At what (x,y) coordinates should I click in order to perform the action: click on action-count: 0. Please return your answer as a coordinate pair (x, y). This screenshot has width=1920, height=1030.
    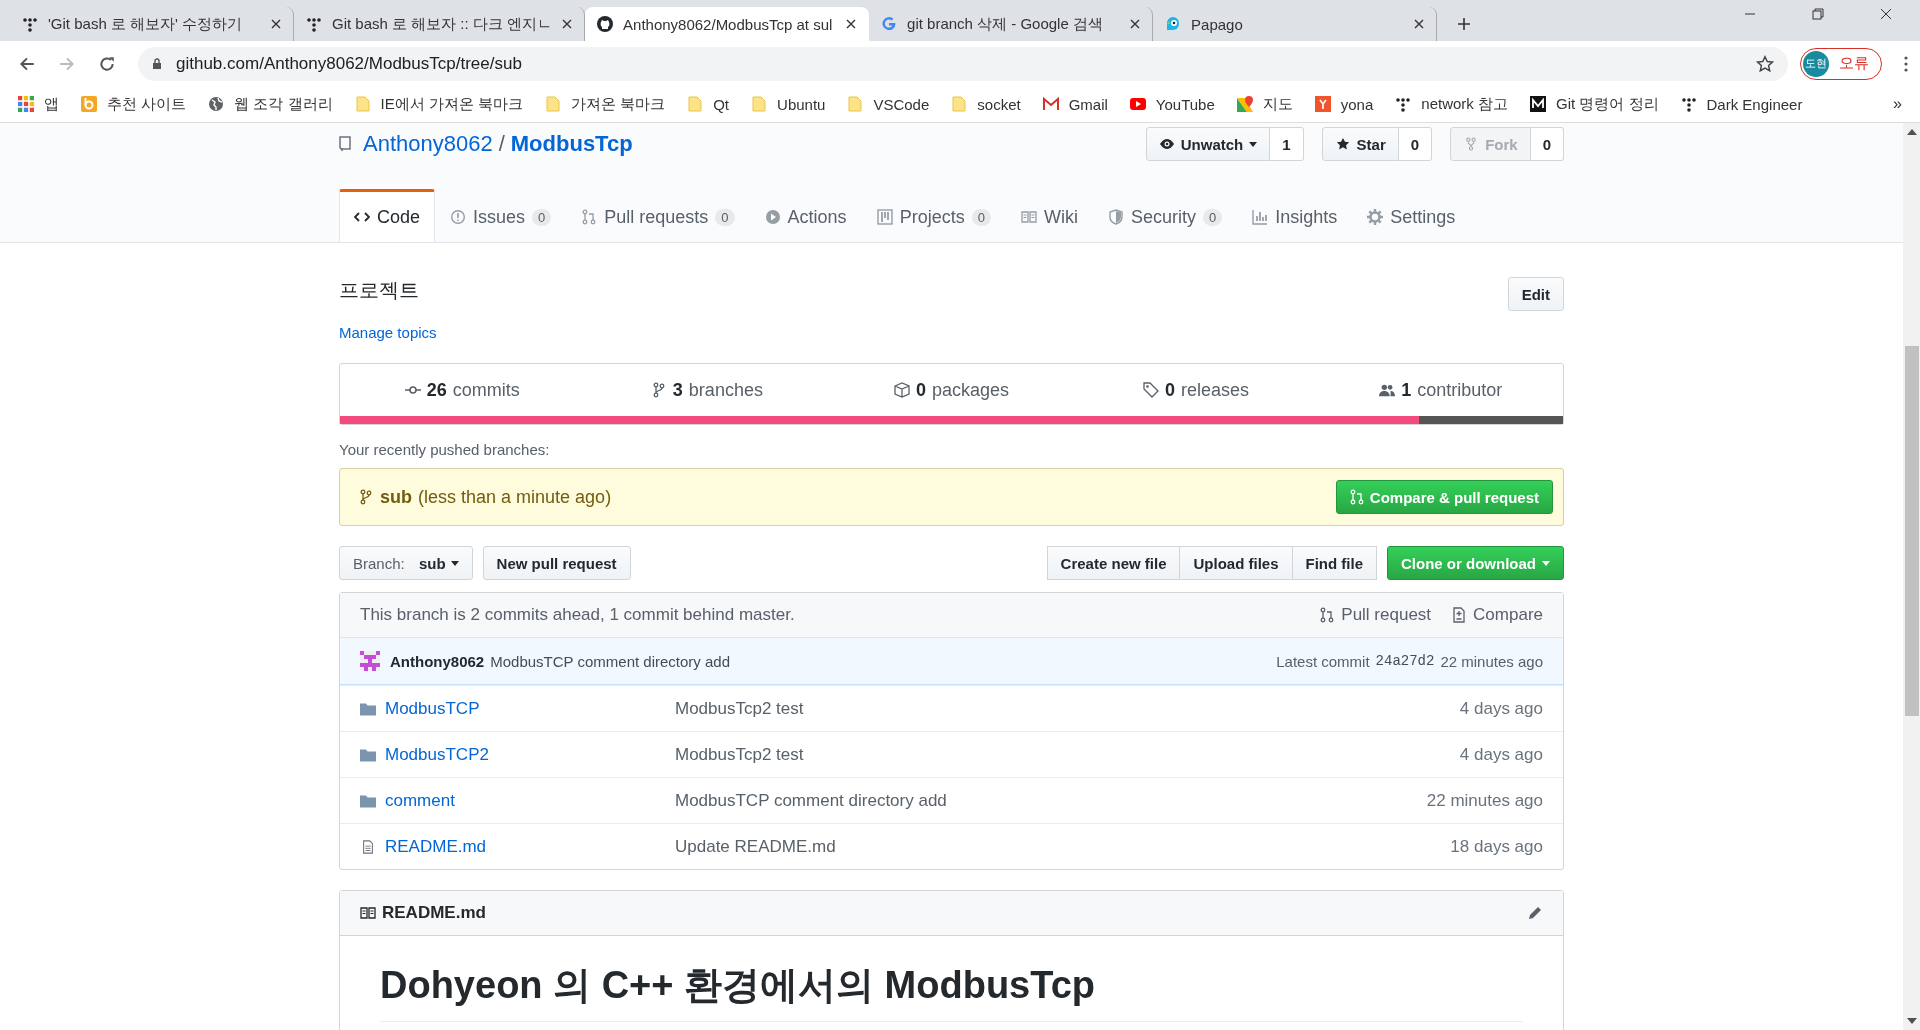
    Looking at the image, I should click on (1415, 144).